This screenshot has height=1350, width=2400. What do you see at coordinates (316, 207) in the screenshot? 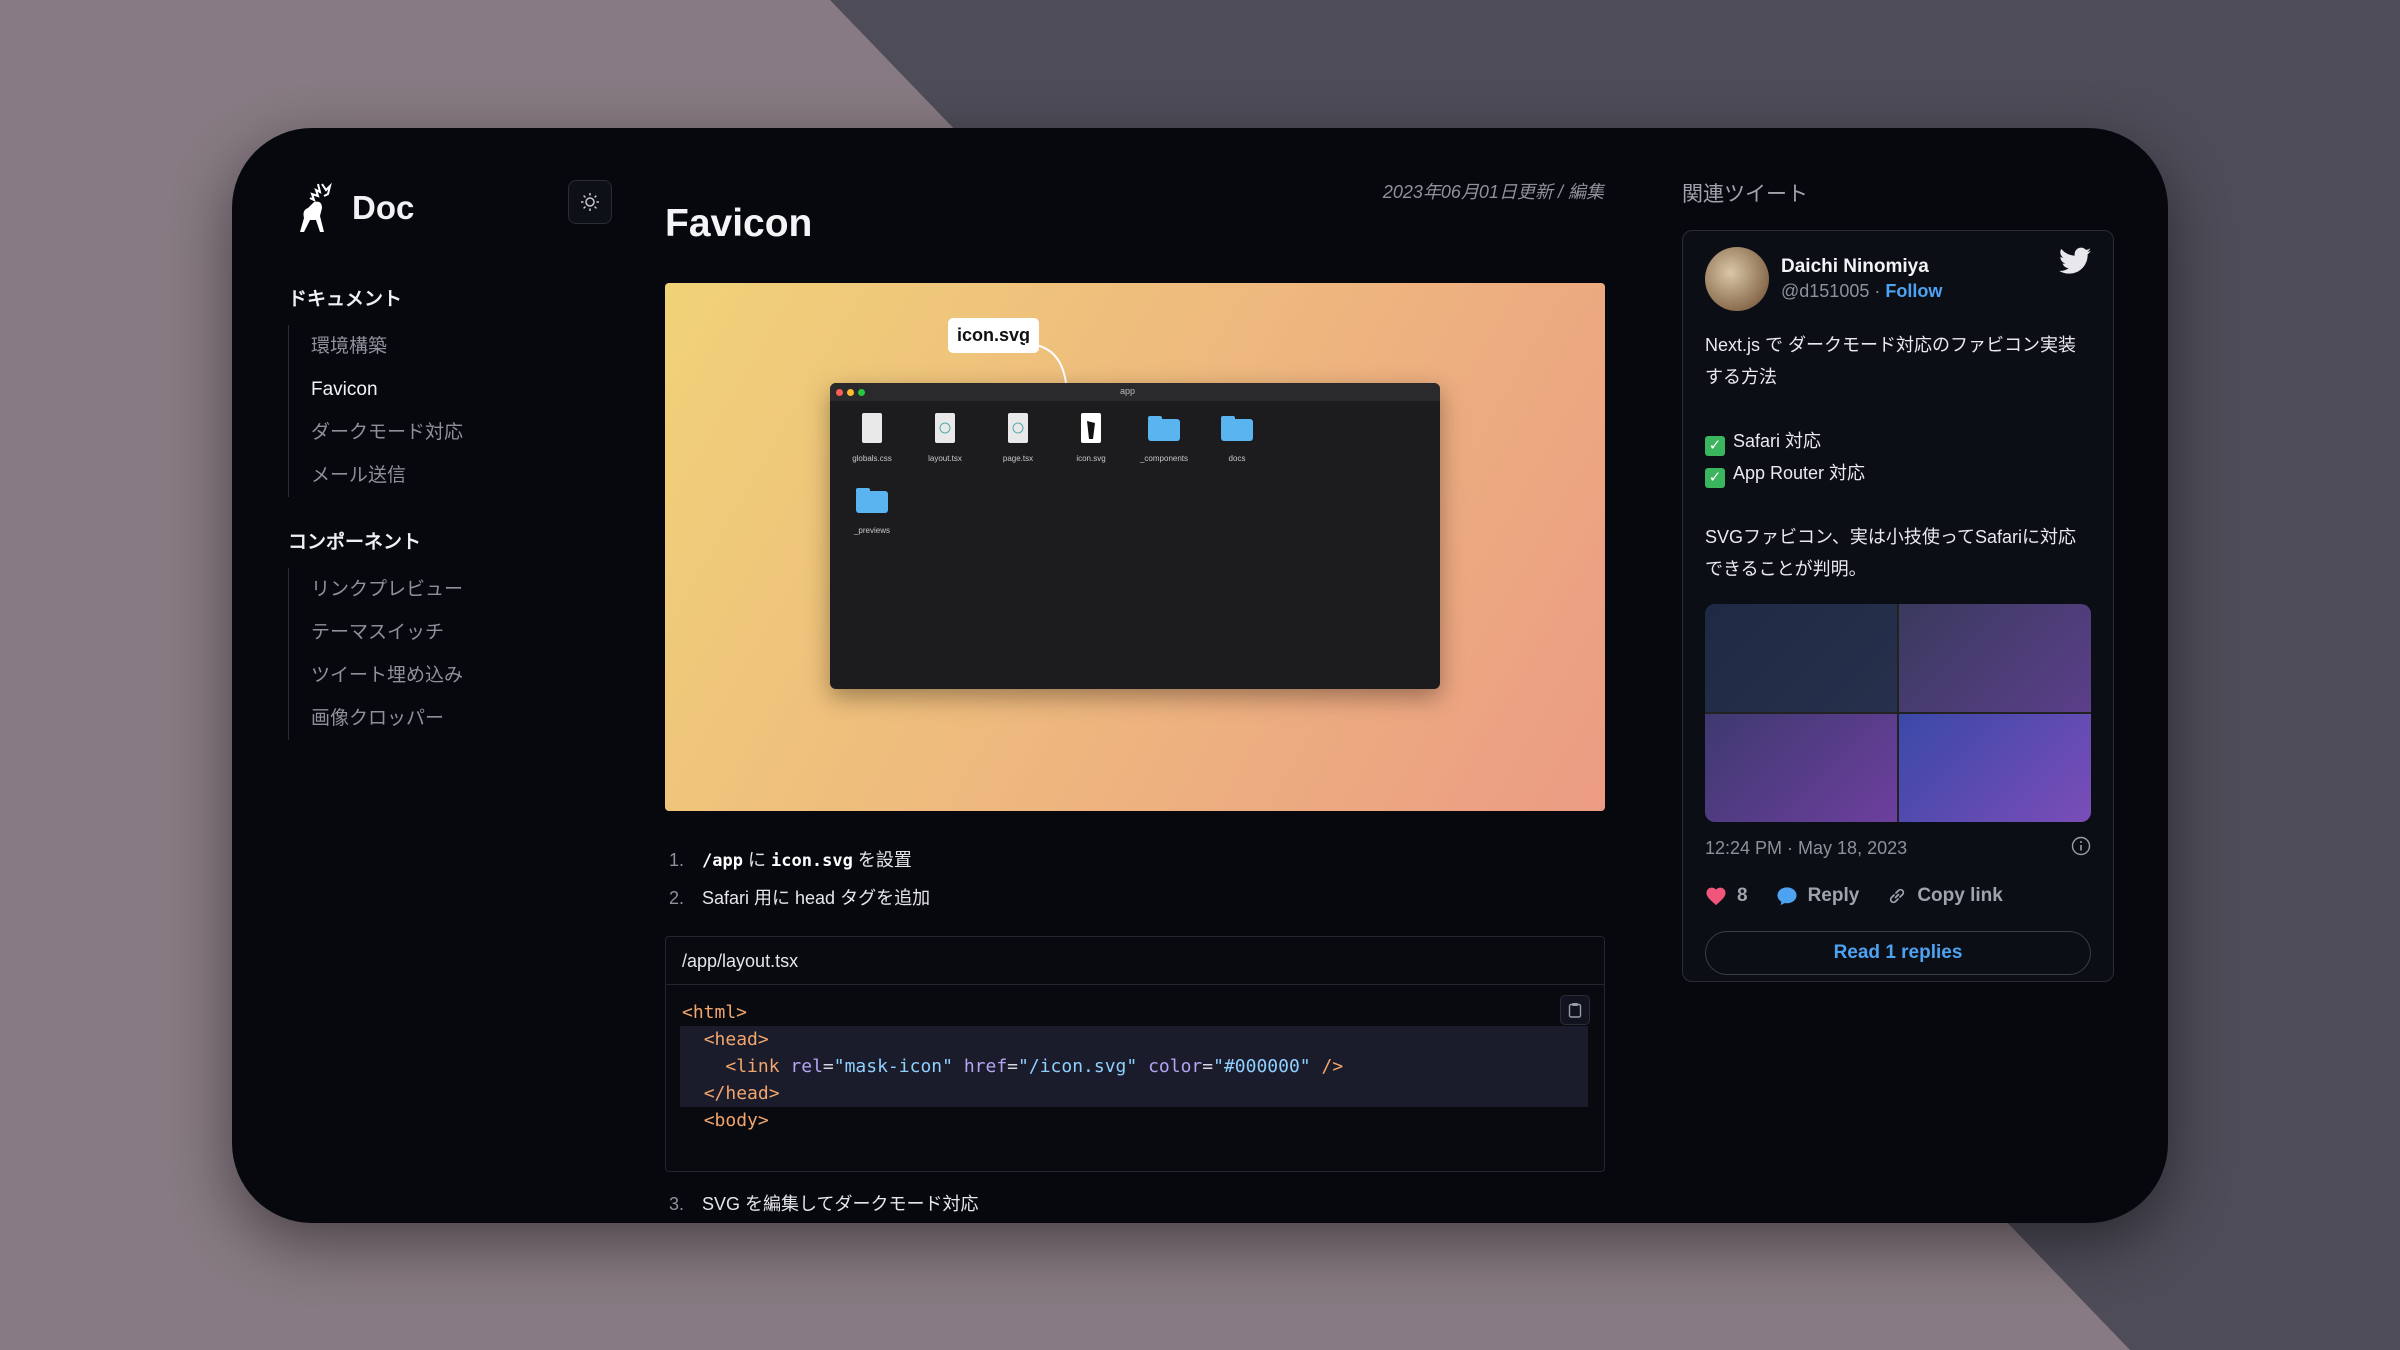
I see `deer-icon` at bounding box center [316, 207].